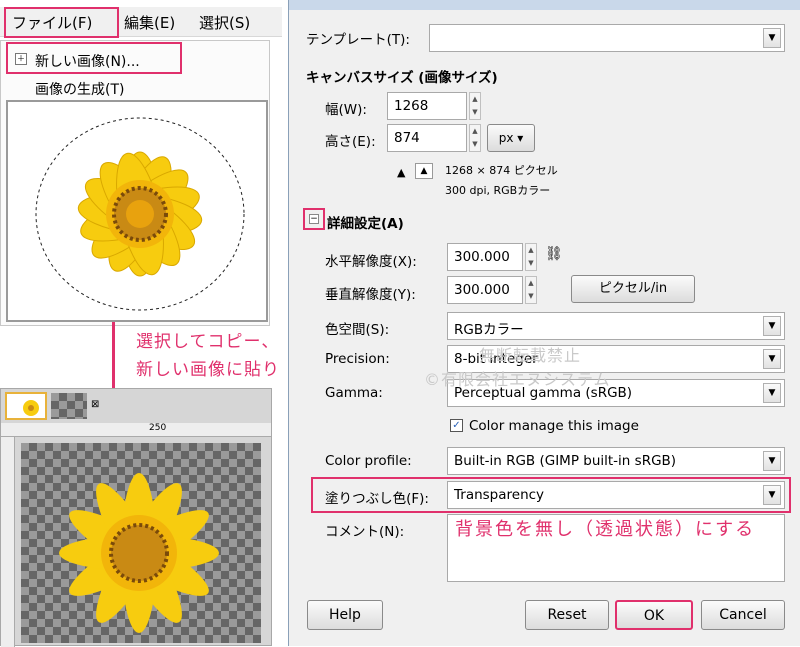 The height and width of the screenshot is (647, 800). Describe the element at coordinates (371, 262) in the screenshot. I see `x-resolution-label: 水平解像度(X):` at that location.